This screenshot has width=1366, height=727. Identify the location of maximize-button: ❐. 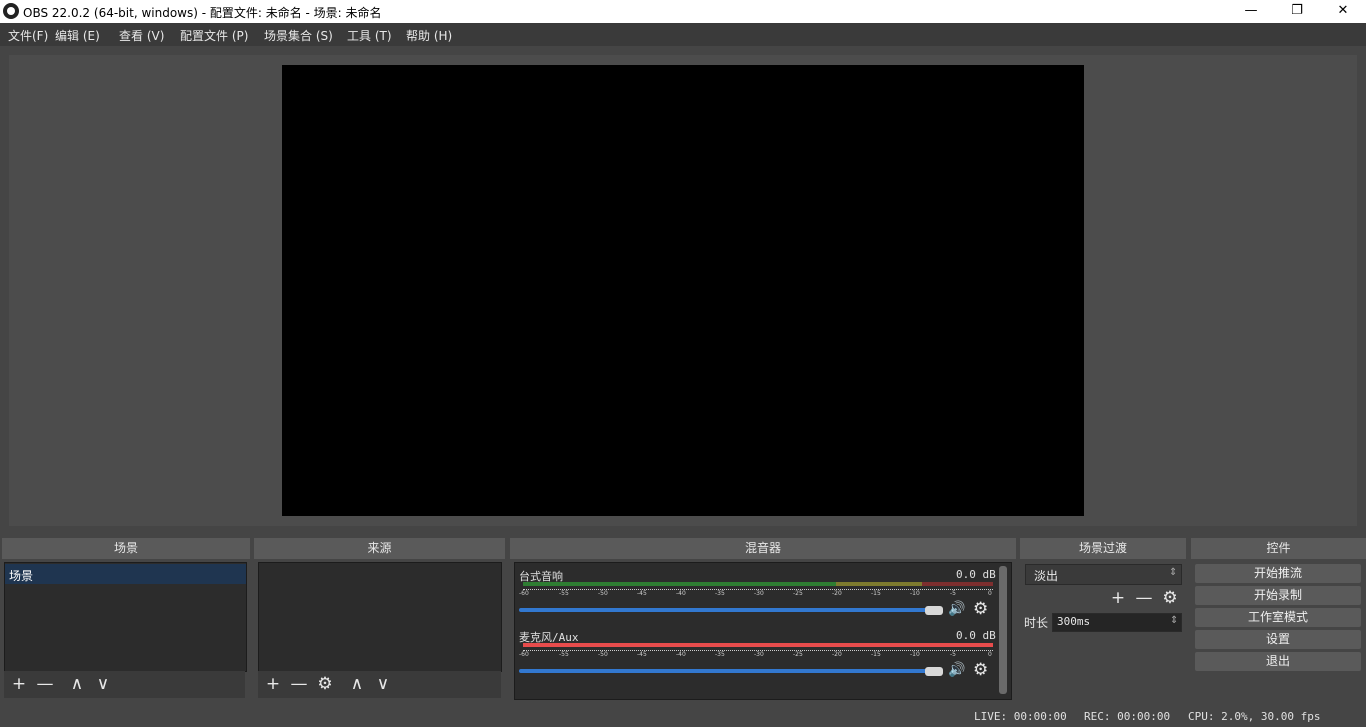
(1297, 11).